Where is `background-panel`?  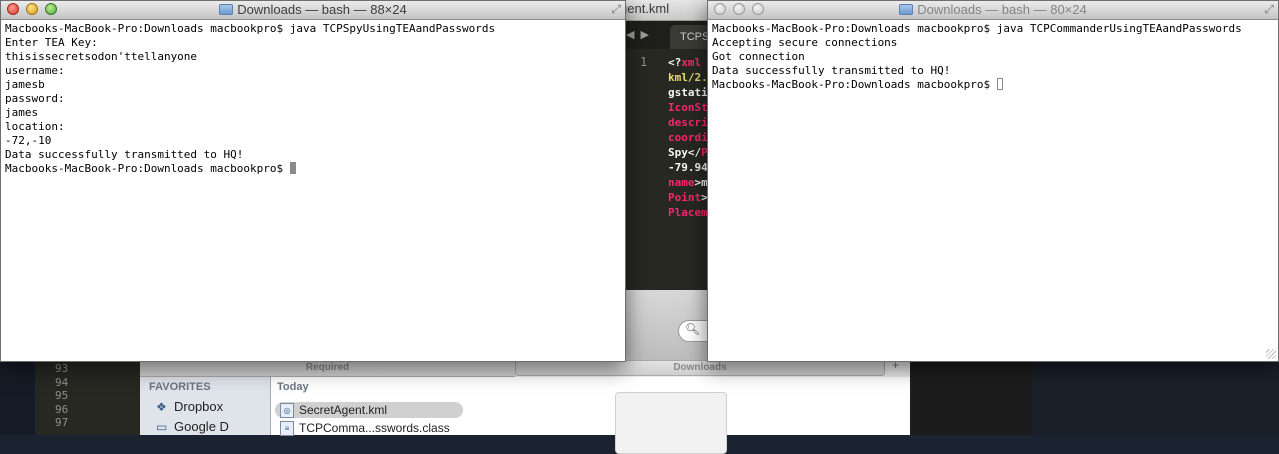
background-panel is located at coordinates (972, 397).